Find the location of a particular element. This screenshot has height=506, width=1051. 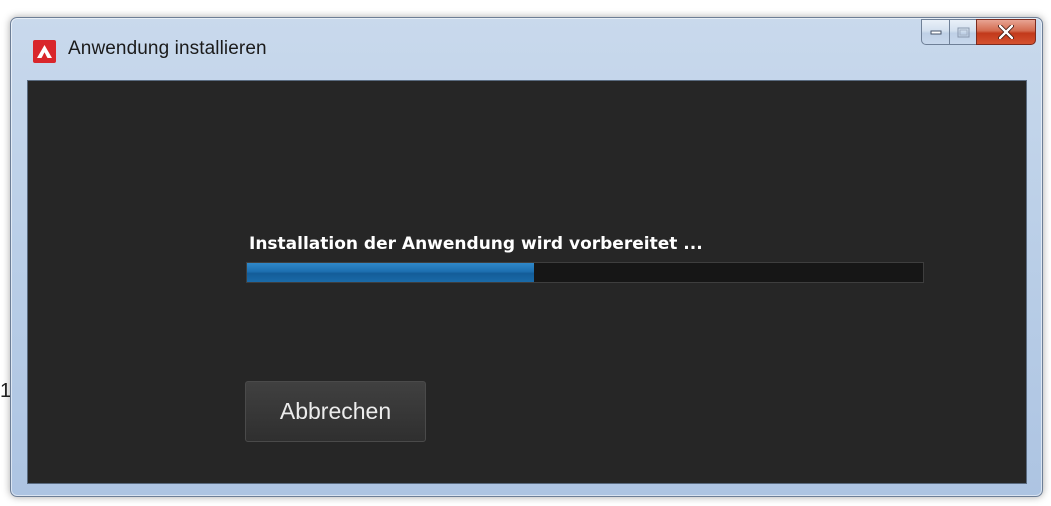

minimize-button is located at coordinates (935, 32).